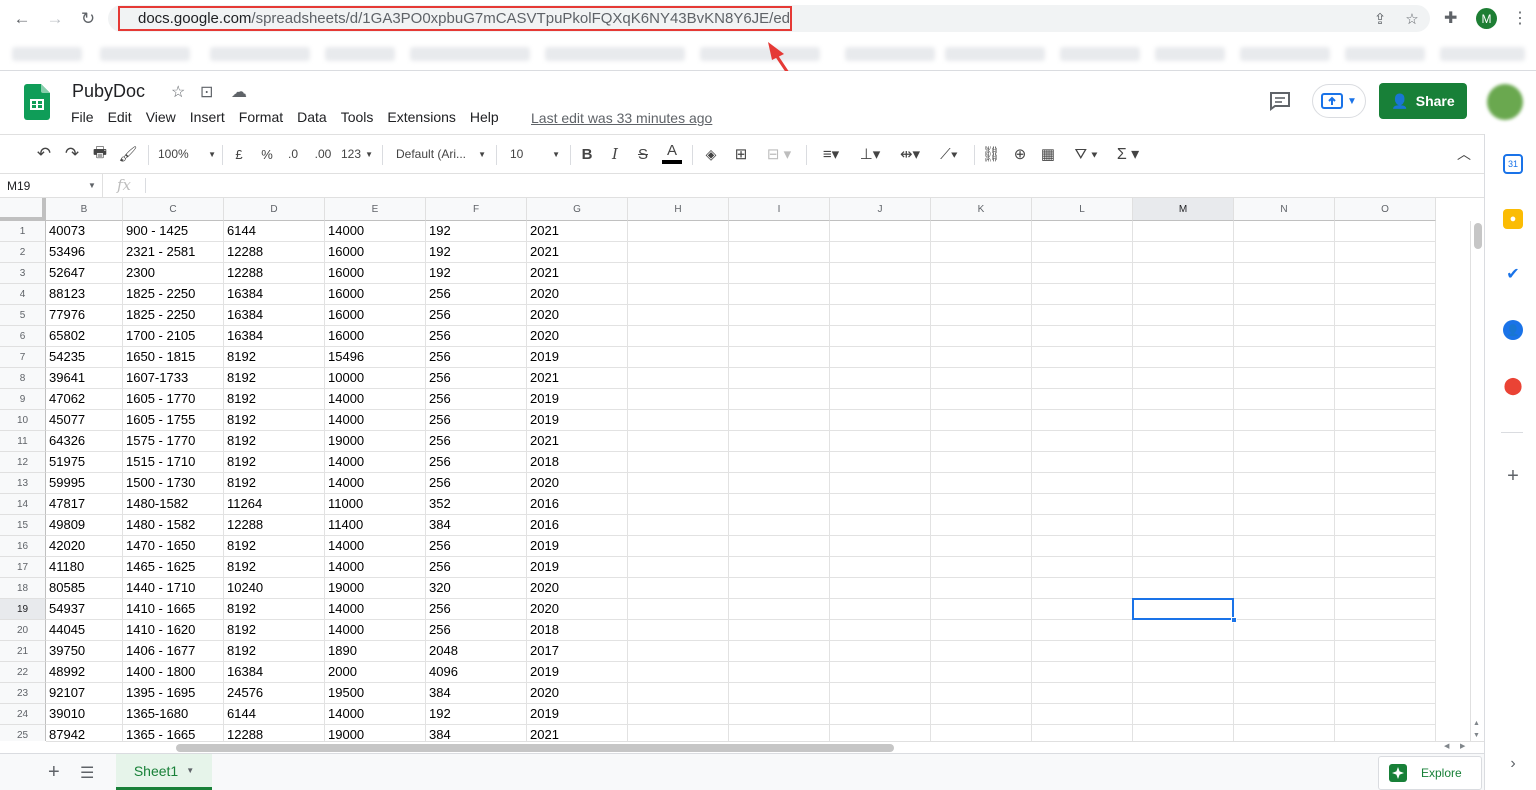 Image resolution: width=1536 pixels, height=790 pixels. What do you see at coordinates (476, 294) in the screenshot?
I see `cell-f4: 256` at bounding box center [476, 294].